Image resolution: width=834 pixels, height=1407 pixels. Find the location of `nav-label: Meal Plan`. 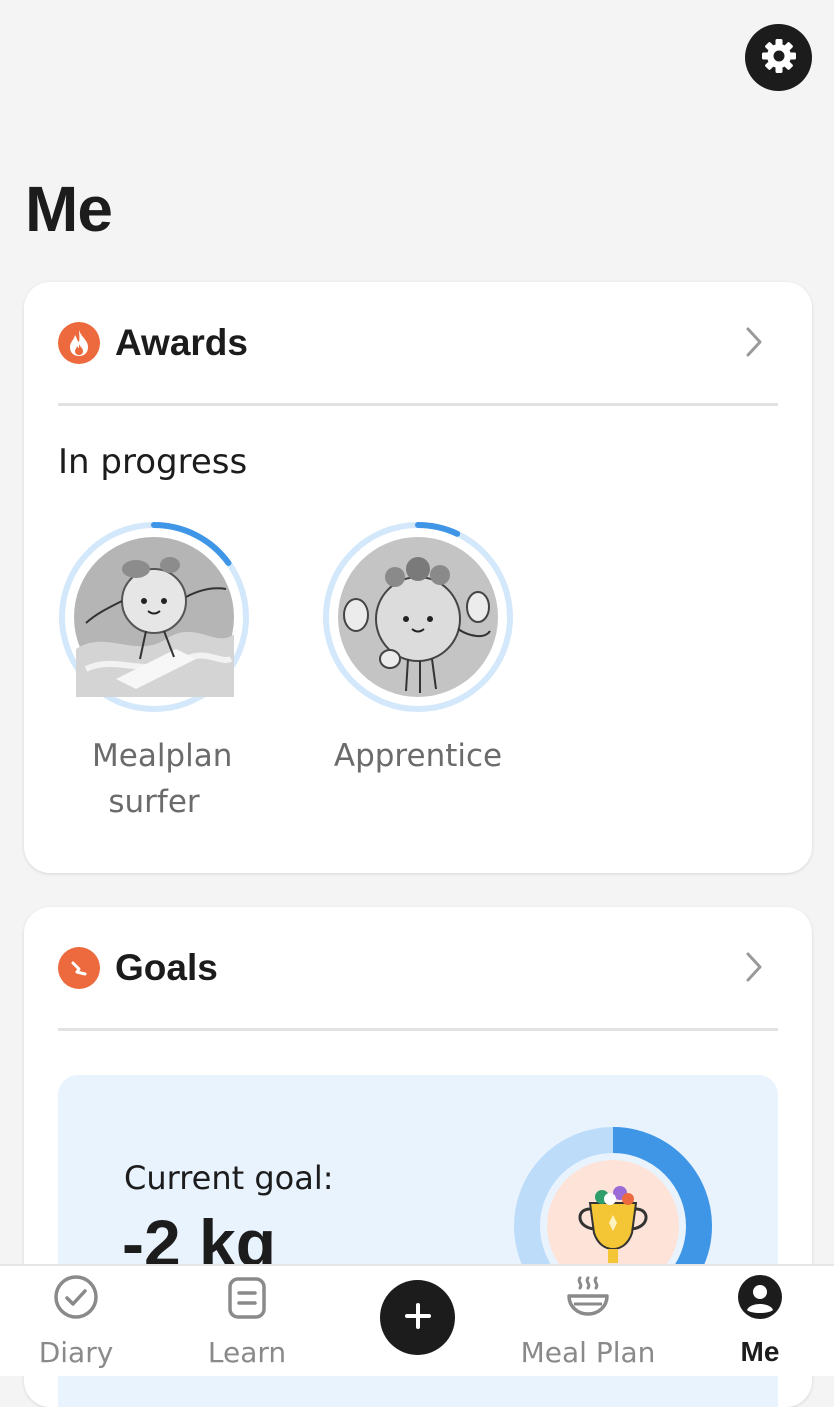

nav-label: Meal Plan is located at coordinates (588, 1352).